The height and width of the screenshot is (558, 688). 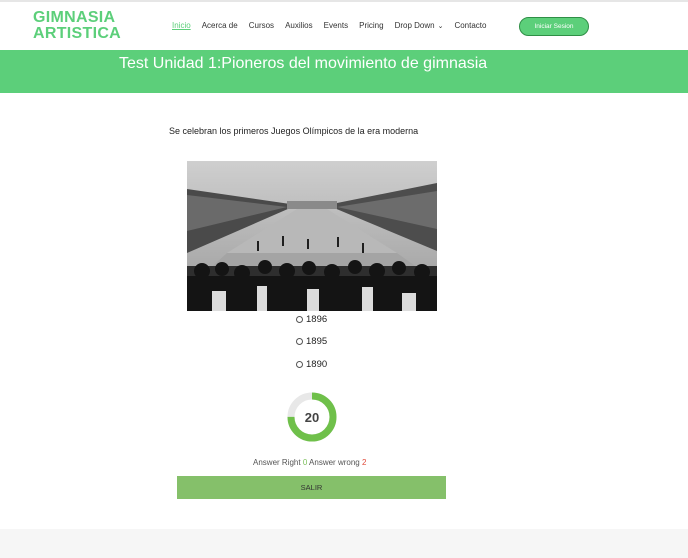 What do you see at coordinates (554, 26) in the screenshot?
I see `login-button: Iniciar Sesion` at bounding box center [554, 26].